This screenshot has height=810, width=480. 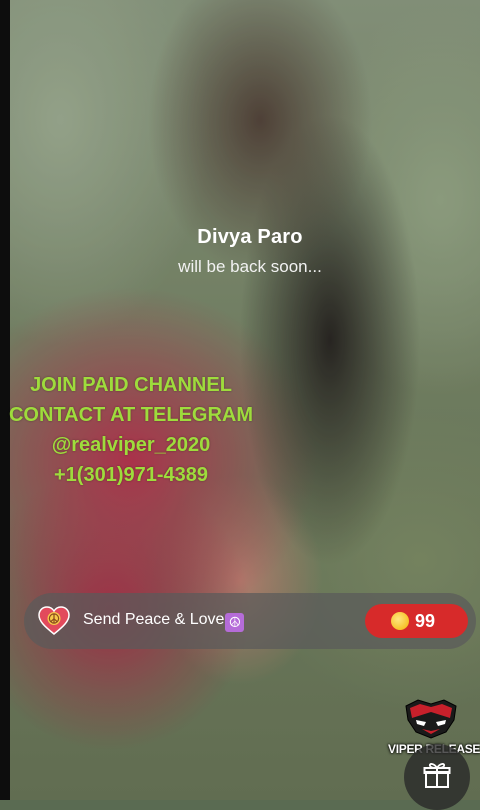 What do you see at coordinates (131, 445) in the screenshot?
I see `promo-line: @realviper_2020` at bounding box center [131, 445].